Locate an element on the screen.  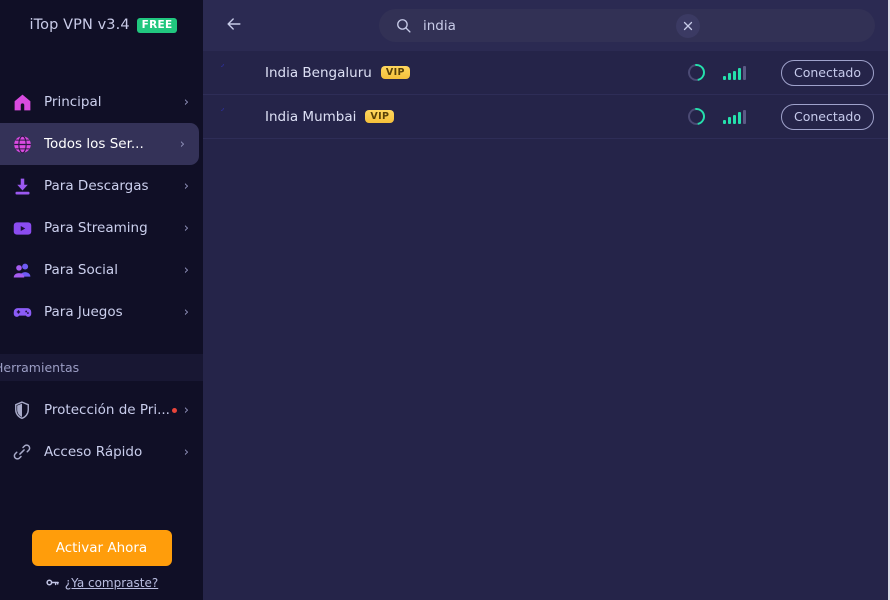
sidebar-item-label: Para Juegos is located at coordinates (83, 312).